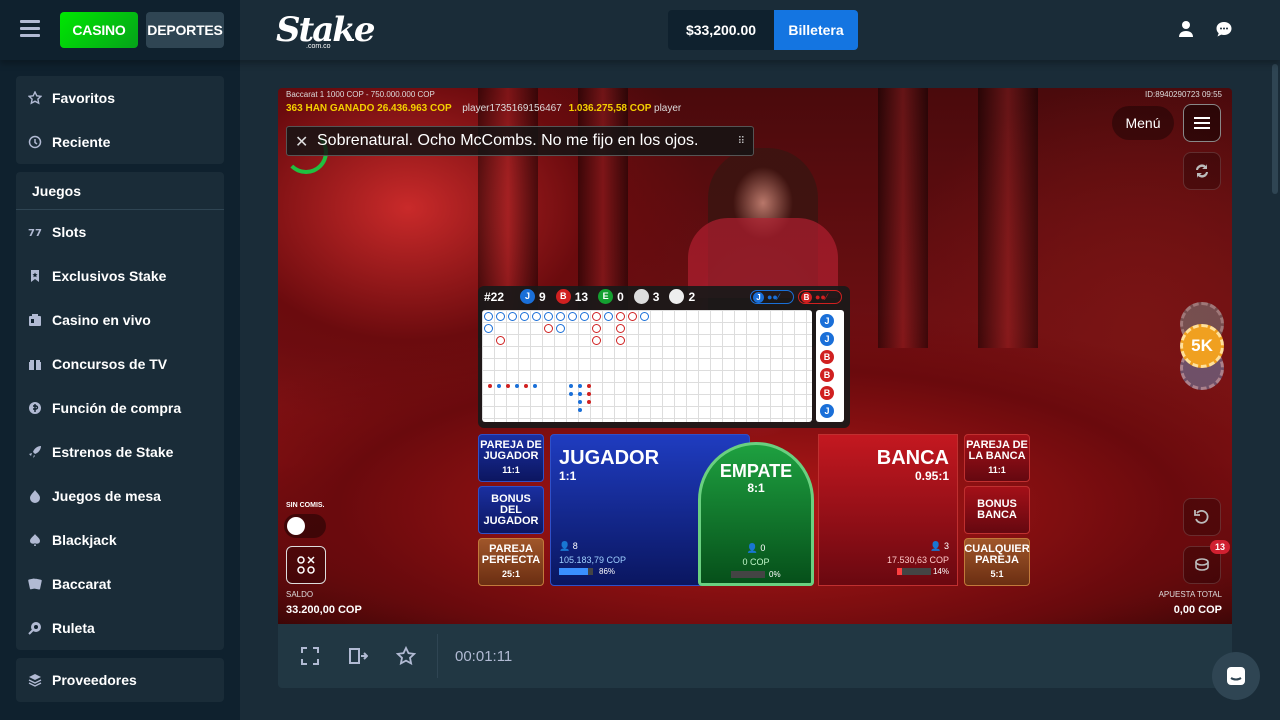 The height and width of the screenshot is (720, 1280). I want to click on sidebar-item-blackjack: Blackjack, so click(120, 540).